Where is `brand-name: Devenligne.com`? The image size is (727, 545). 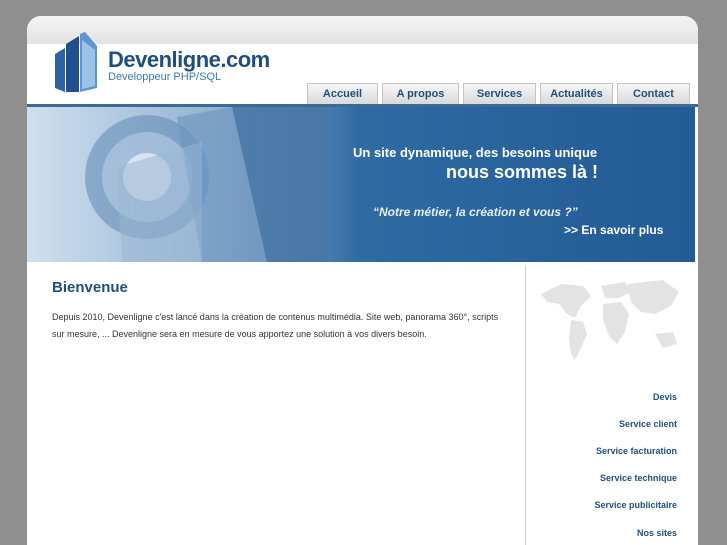 brand-name: Devenligne.com is located at coordinates (189, 60).